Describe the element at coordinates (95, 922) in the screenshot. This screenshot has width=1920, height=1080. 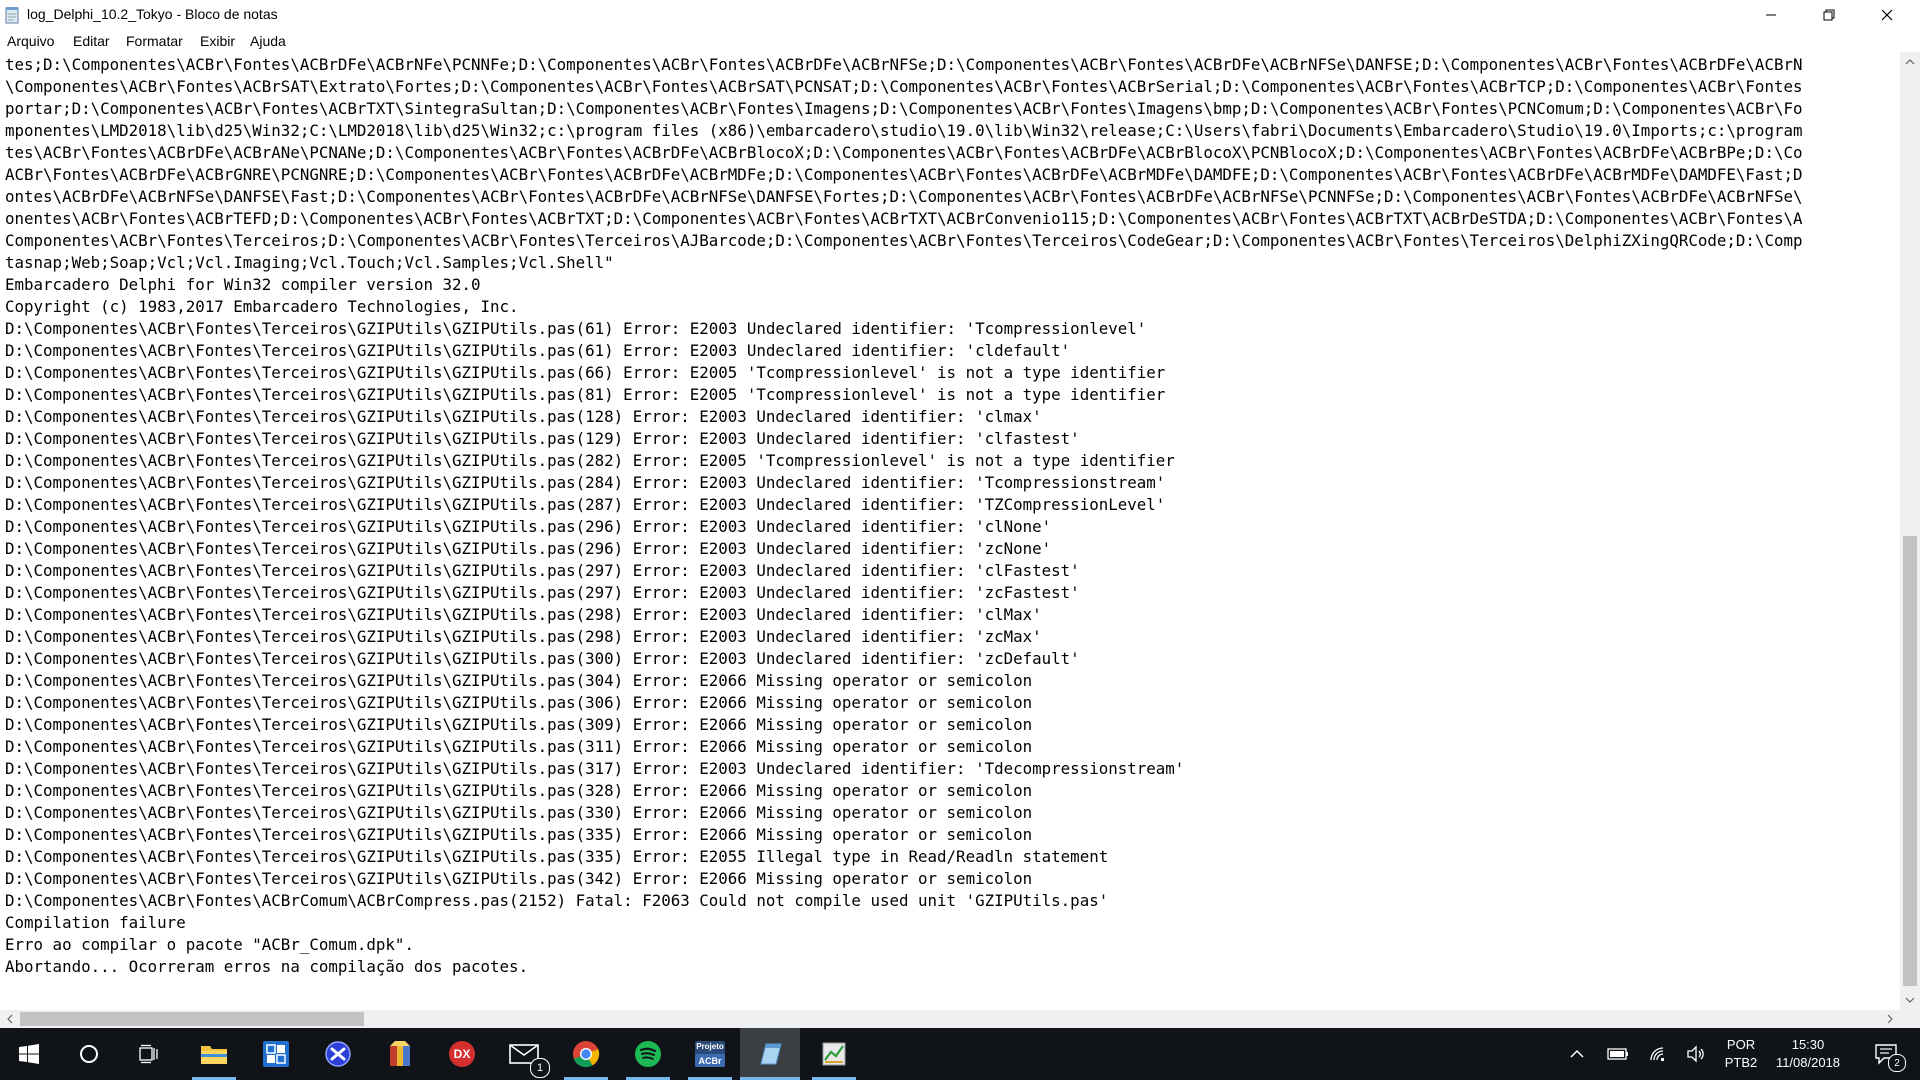
I see `text-line: Compilation failure` at that location.